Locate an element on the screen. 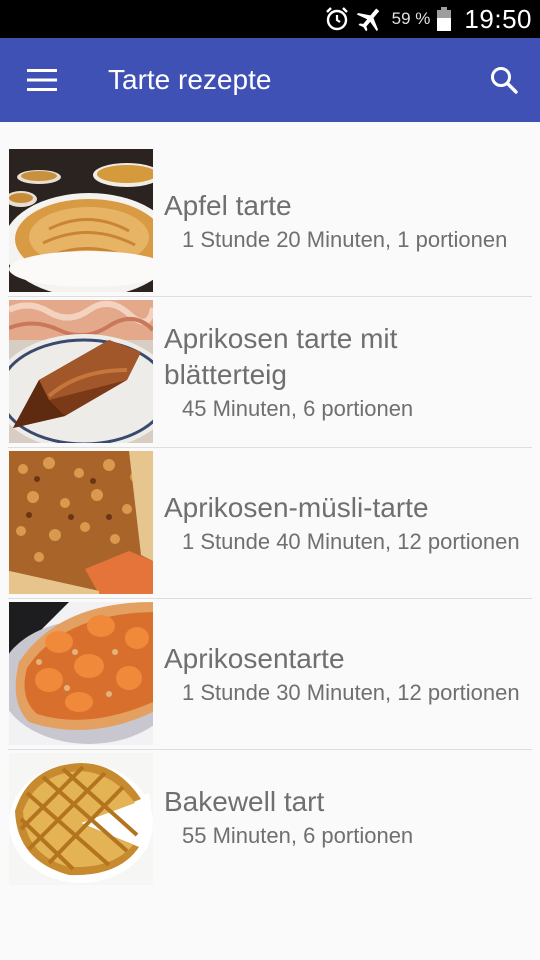 The height and width of the screenshot is (960, 540). clock-time: 19:50 is located at coordinates (498, 18).